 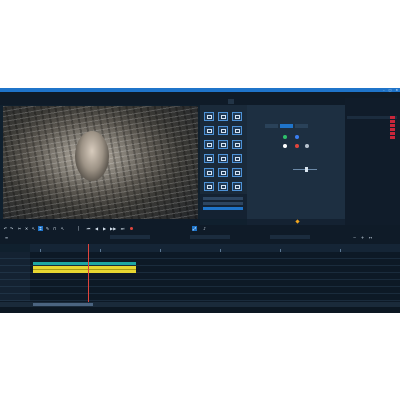 What do you see at coordinates (200, 228) in the screenshot?
I see `transport-bar: ↶ ↷ ✂ ✕ ↖ ⌶ ✎ ⊓ ↖ [ ⏮ ◀ ▶ ▶▶ ⏭ ⤢ ♪` at bounding box center [200, 228].